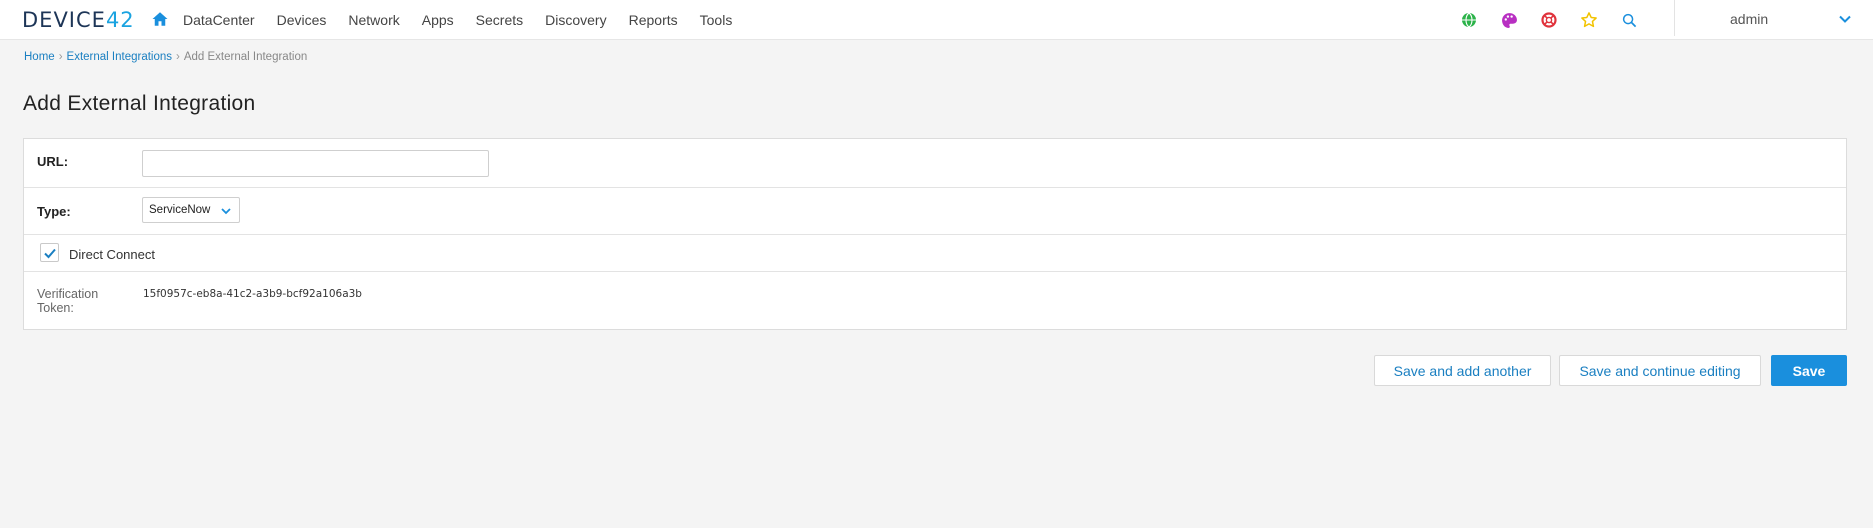 The height and width of the screenshot is (528, 1873). Describe the element at coordinates (1629, 20) in the screenshot. I see `search-icon` at that location.